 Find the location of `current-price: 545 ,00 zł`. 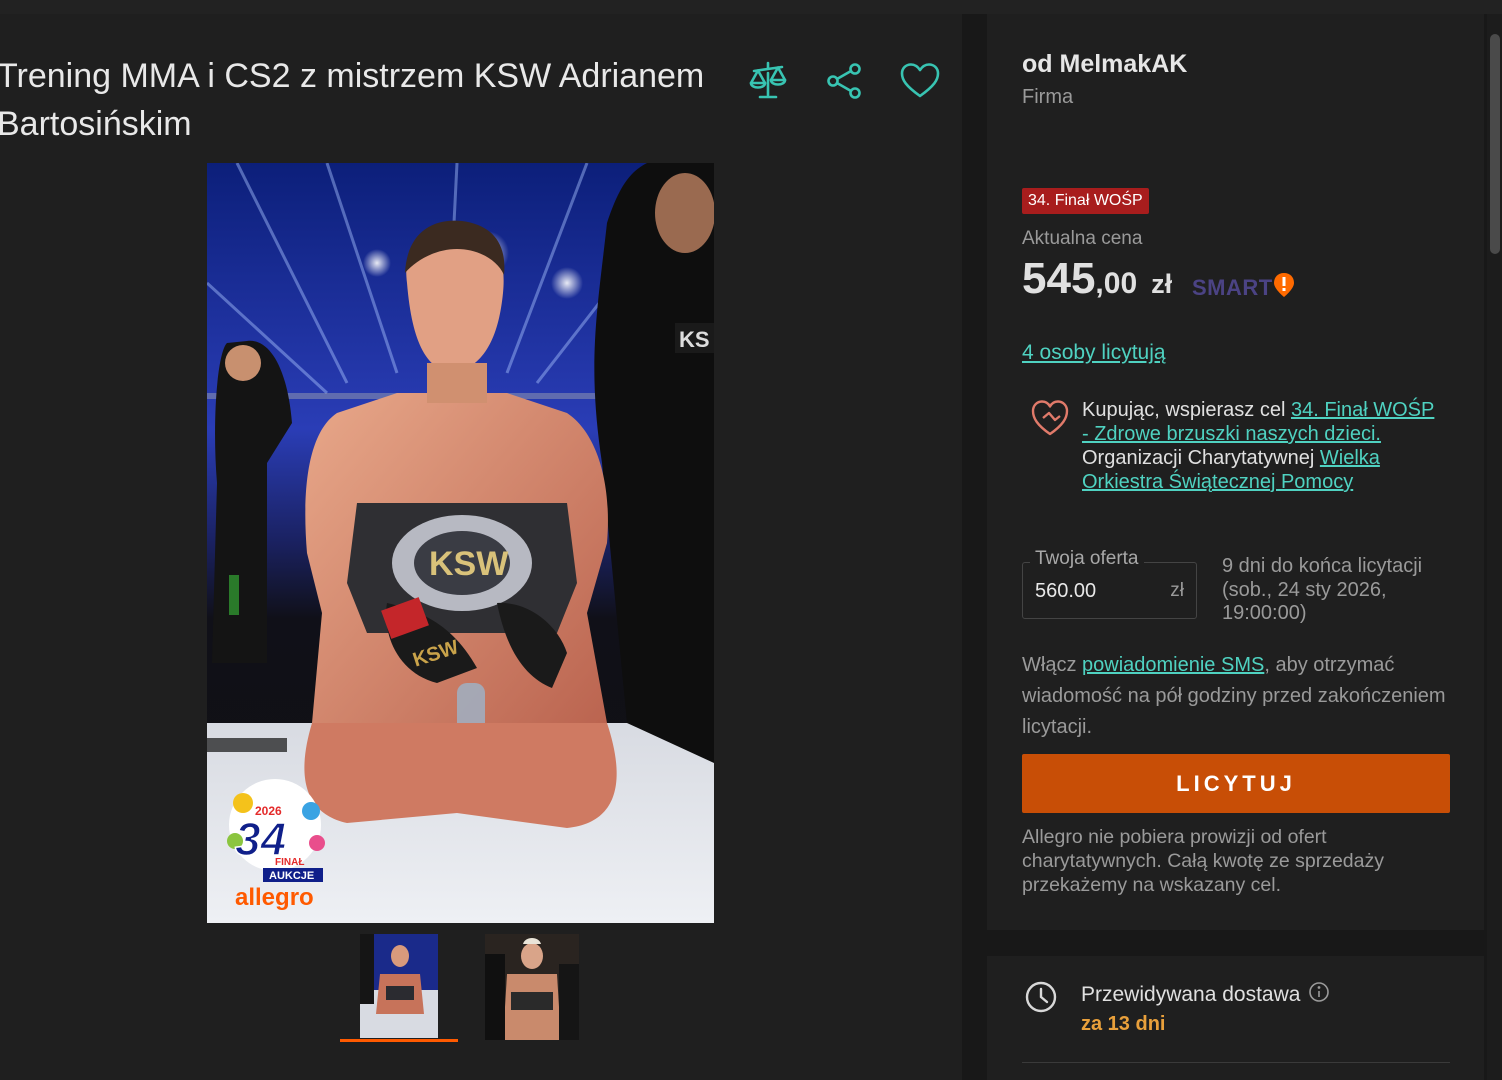

current-price: 545 ,00 zł is located at coordinates (1097, 279).